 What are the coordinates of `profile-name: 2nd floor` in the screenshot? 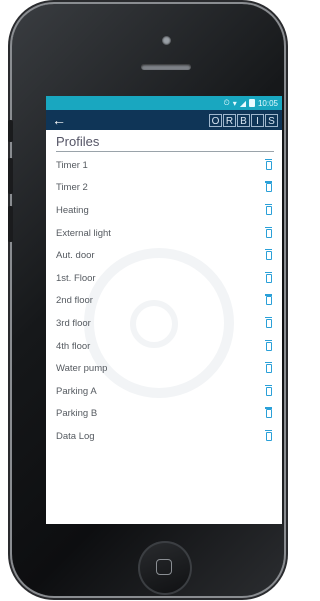 It's located at (74, 301).